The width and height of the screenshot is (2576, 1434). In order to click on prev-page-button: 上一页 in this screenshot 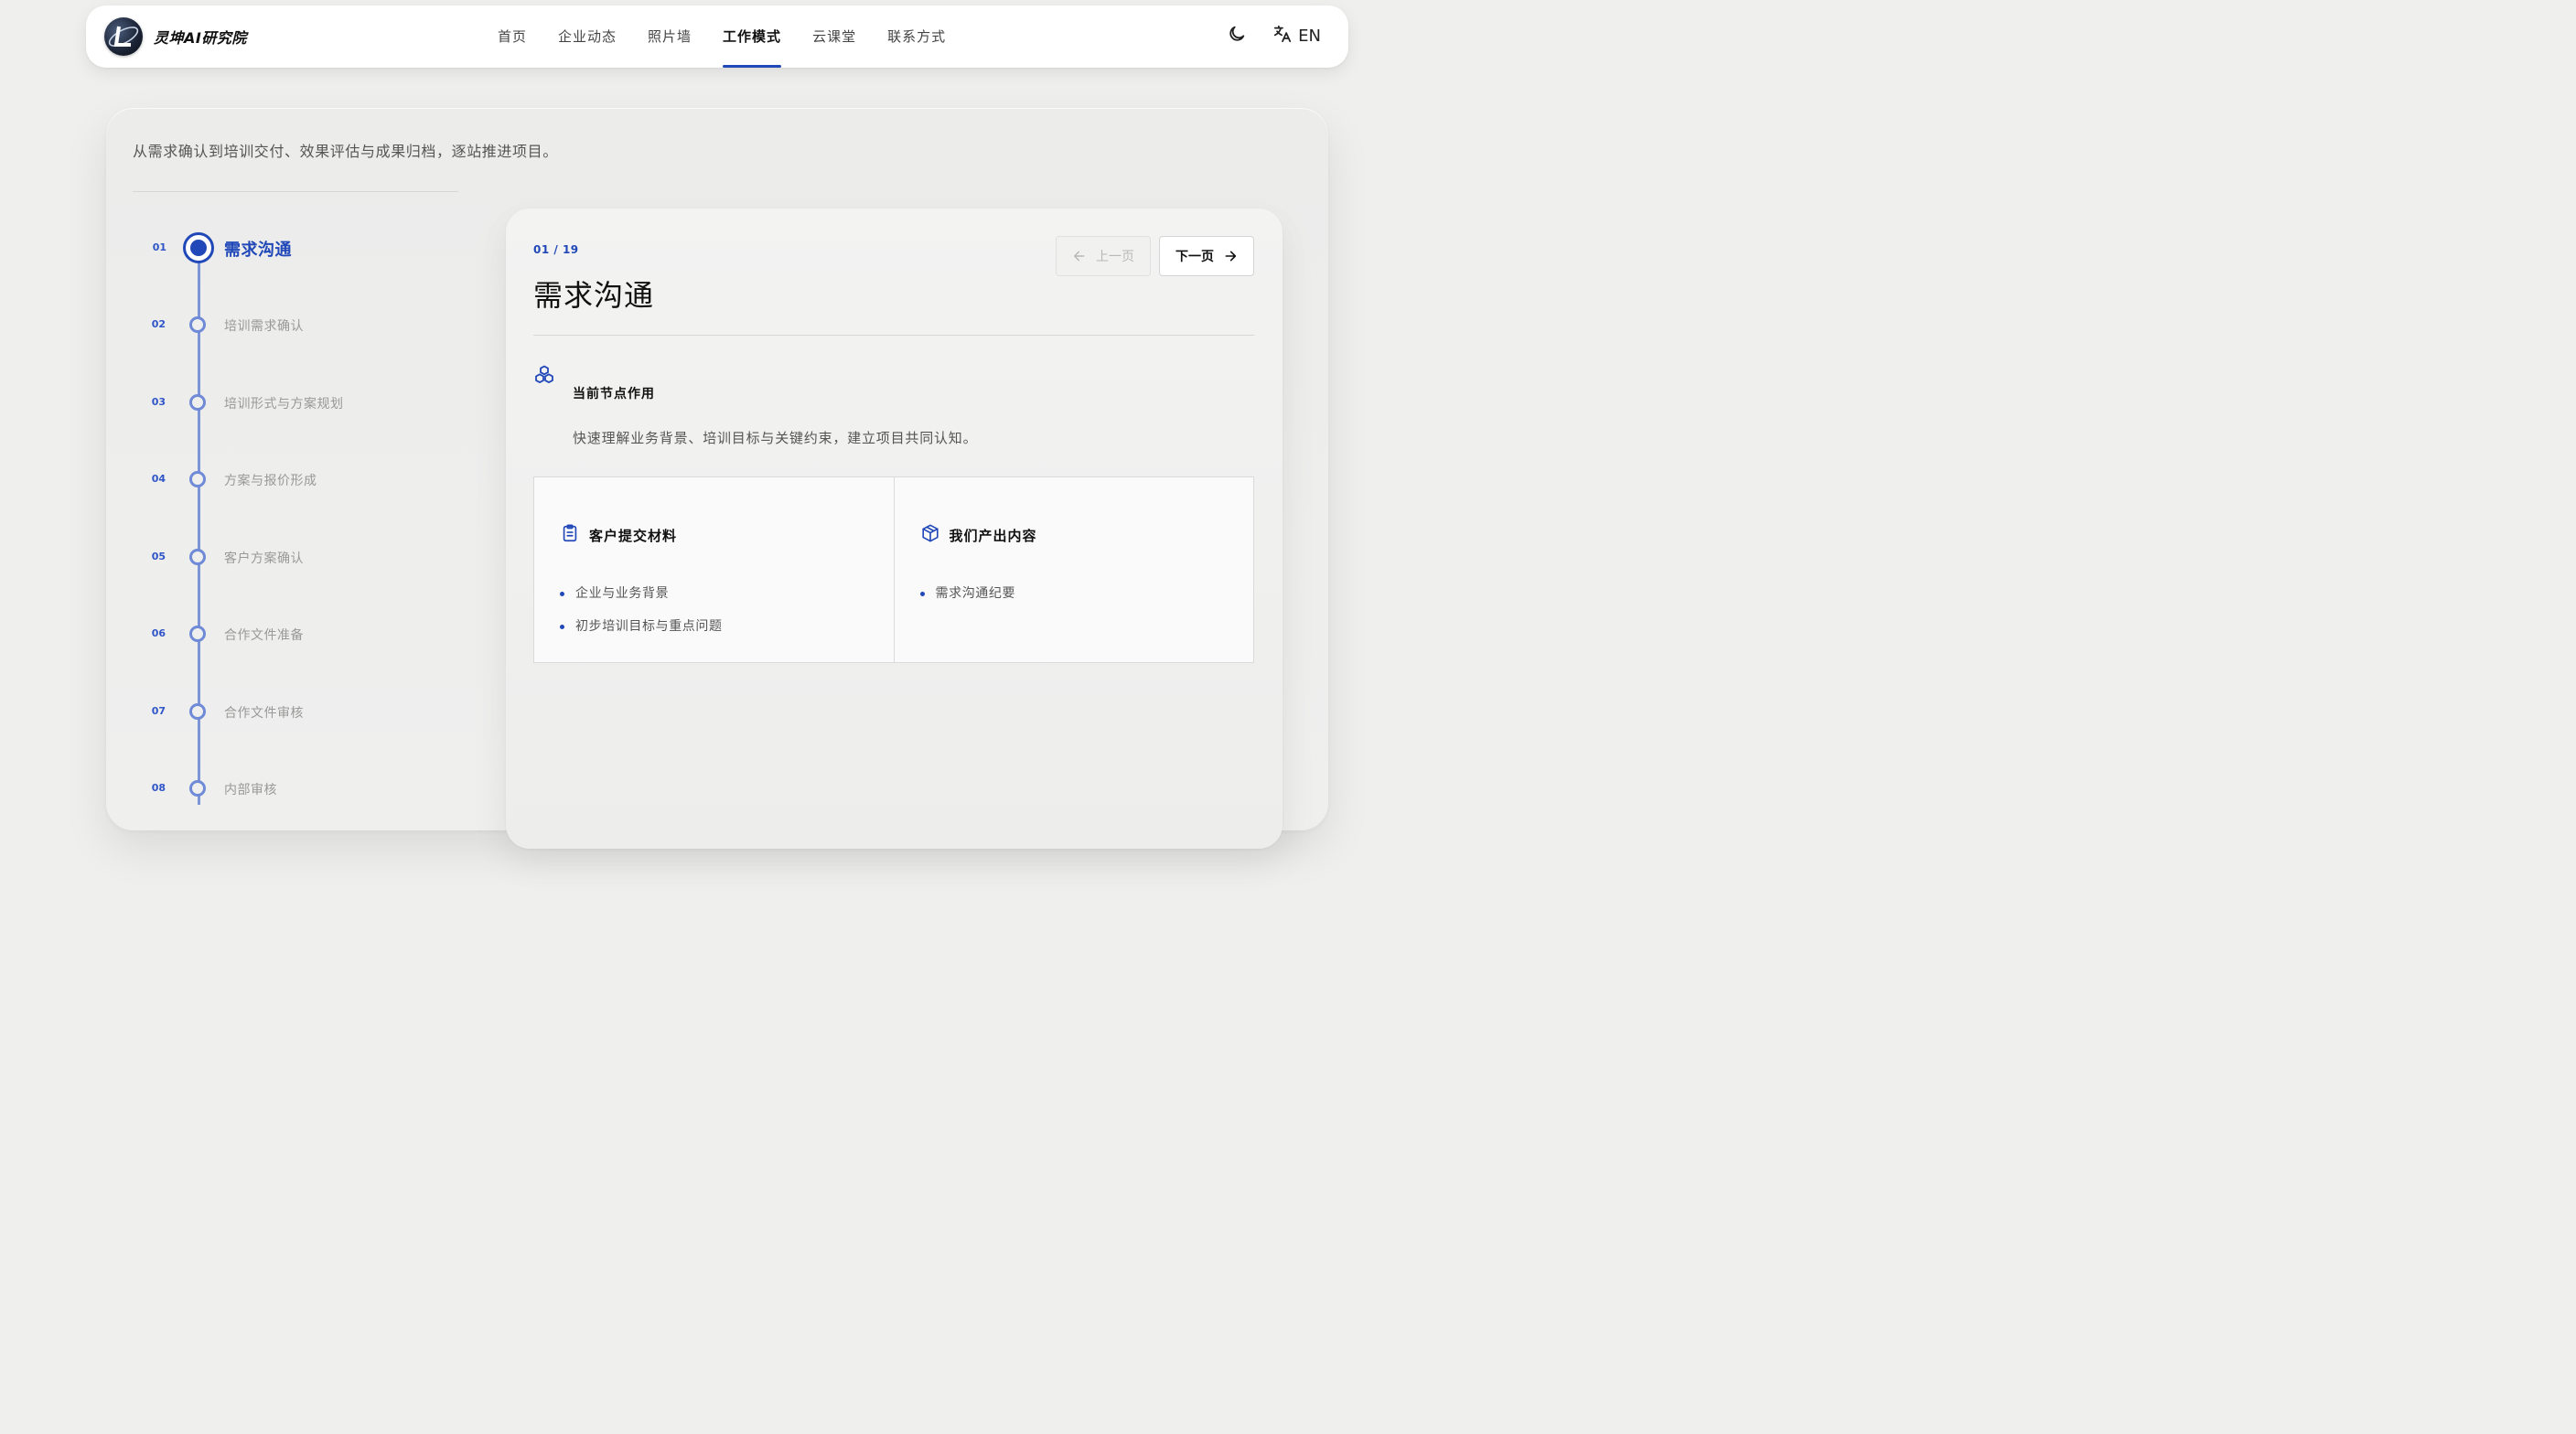, I will do `click(1103, 256)`.